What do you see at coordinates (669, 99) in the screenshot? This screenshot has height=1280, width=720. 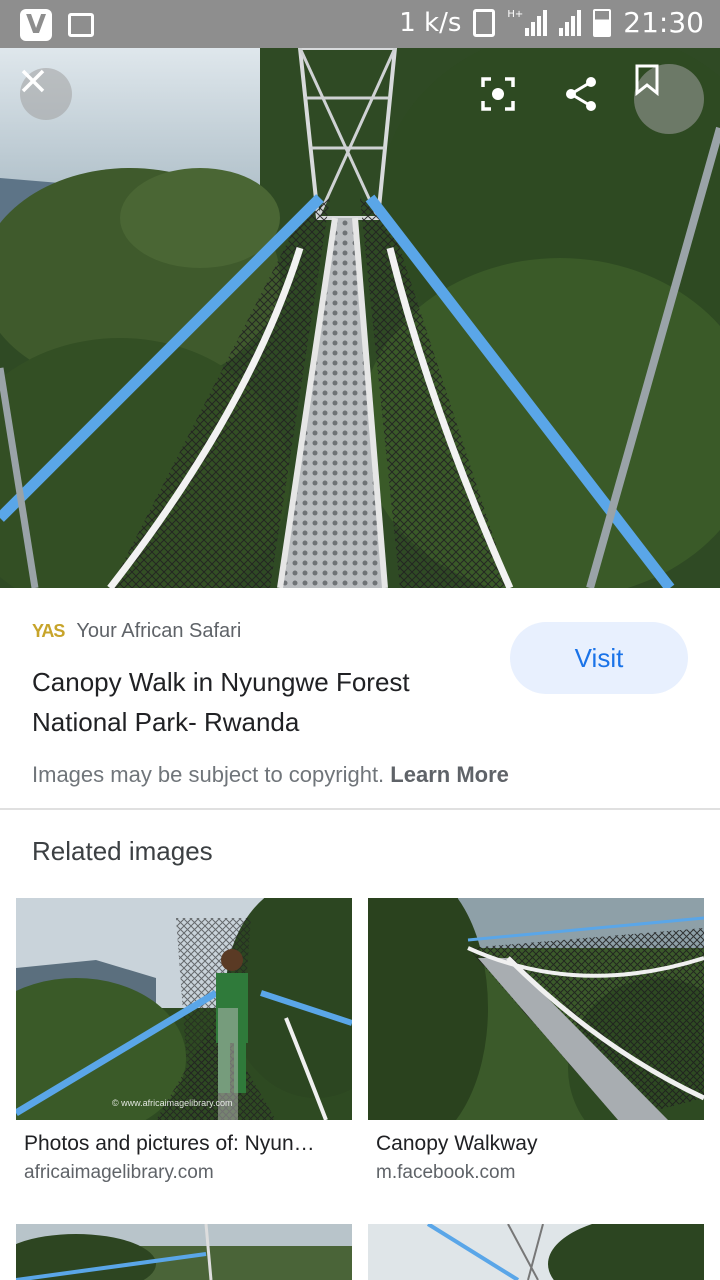 I see `save-button` at bounding box center [669, 99].